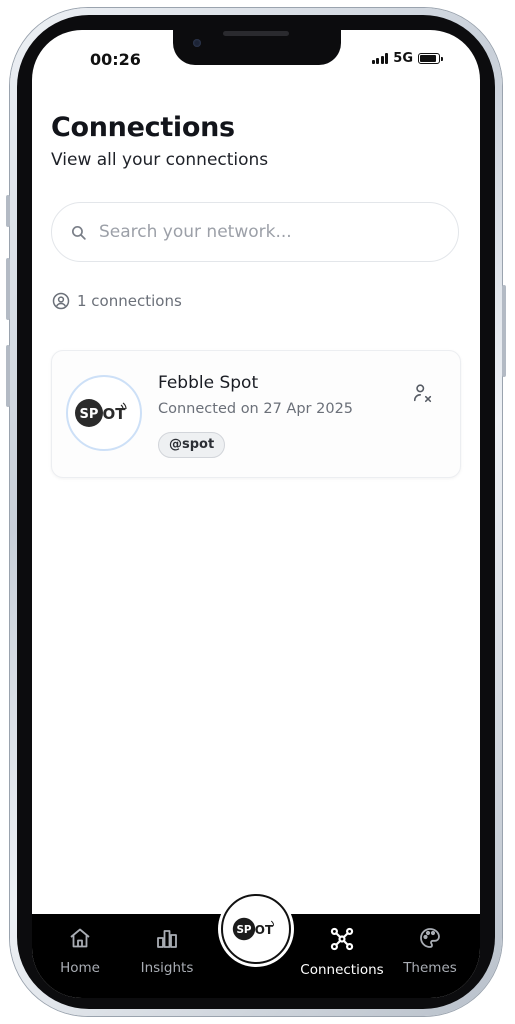 The image size is (515, 1024). What do you see at coordinates (380, 58) in the screenshot?
I see `signal-icon` at bounding box center [380, 58].